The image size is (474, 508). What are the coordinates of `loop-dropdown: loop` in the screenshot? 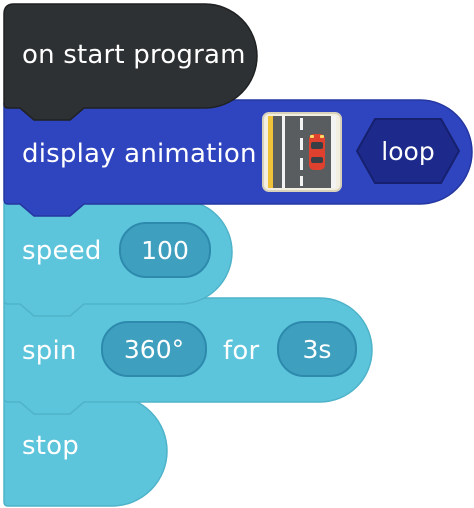 It's located at (408, 151).